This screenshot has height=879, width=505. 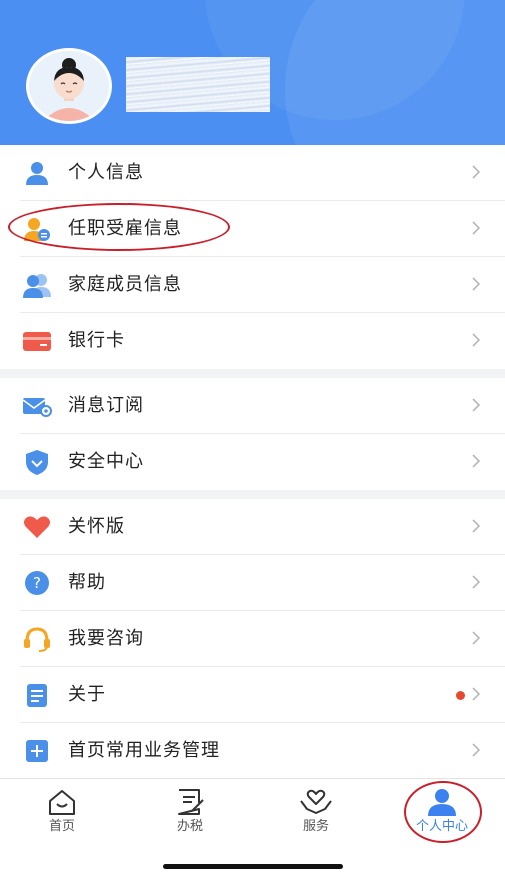 I want to click on headset-icon, so click(x=37, y=639).